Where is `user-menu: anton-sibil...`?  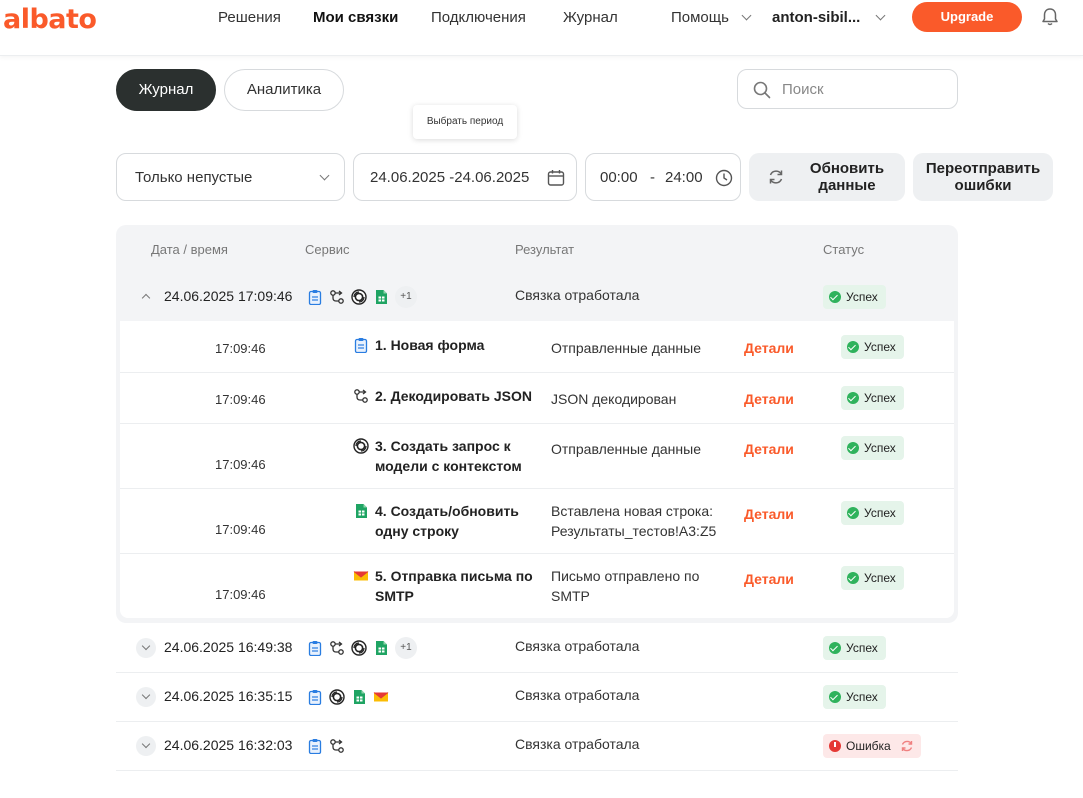
user-menu: anton-sibil... is located at coordinates (828, 17).